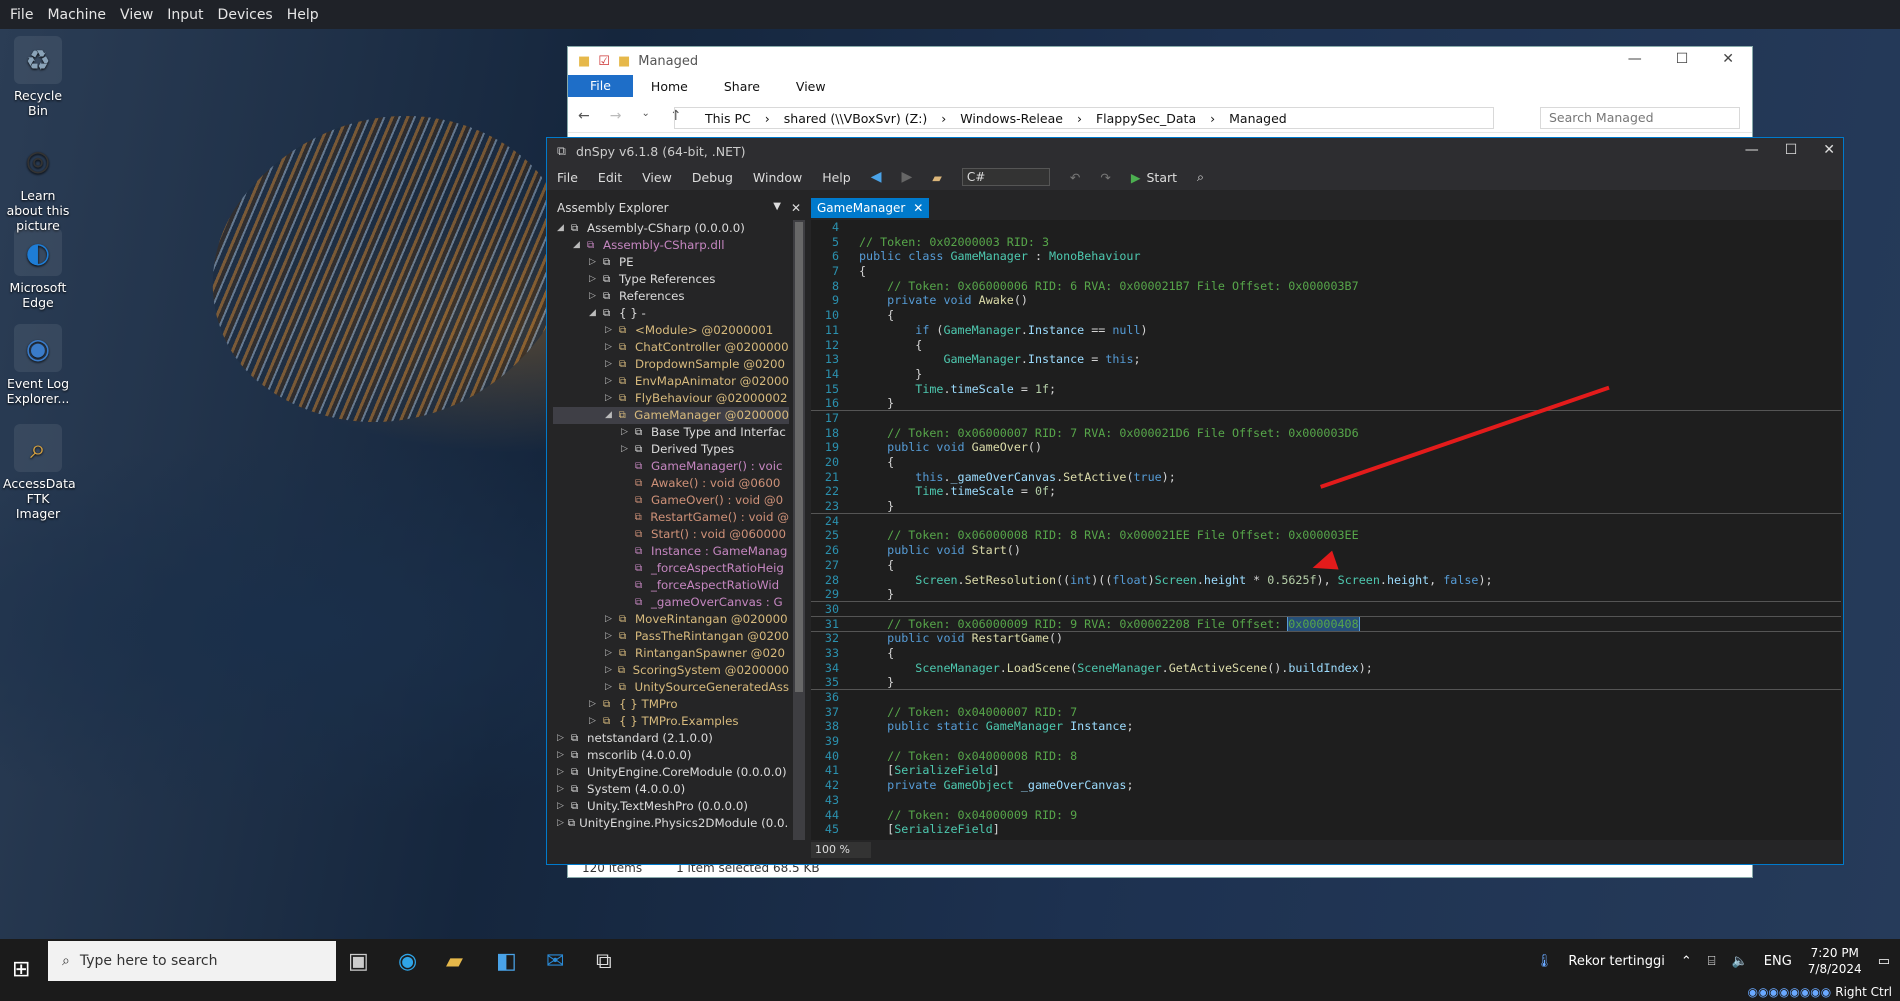 The height and width of the screenshot is (1001, 1900). What do you see at coordinates (671, 823) in the screenshot?
I see `tree-node: ▷ ⧉ UnityEngine.Physics2DModule (0.0.0` at bounding box center [671, 823].